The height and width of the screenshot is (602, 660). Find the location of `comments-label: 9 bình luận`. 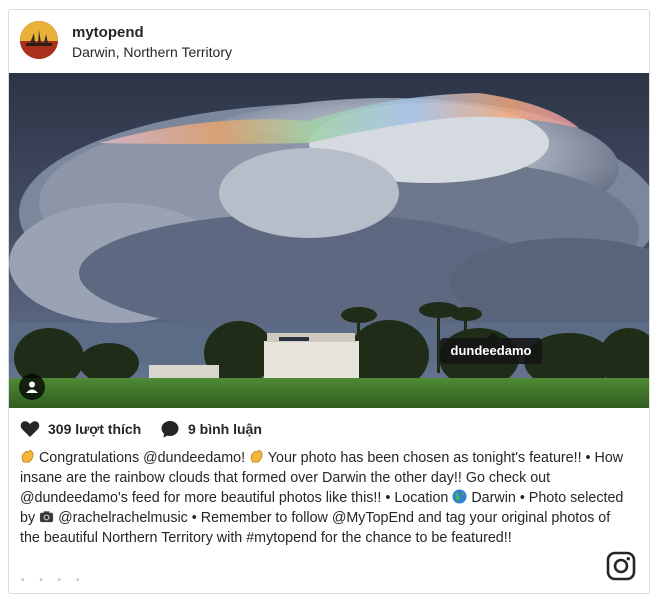

comments-label: 9 bình luận is located at coordinates (225, 429).